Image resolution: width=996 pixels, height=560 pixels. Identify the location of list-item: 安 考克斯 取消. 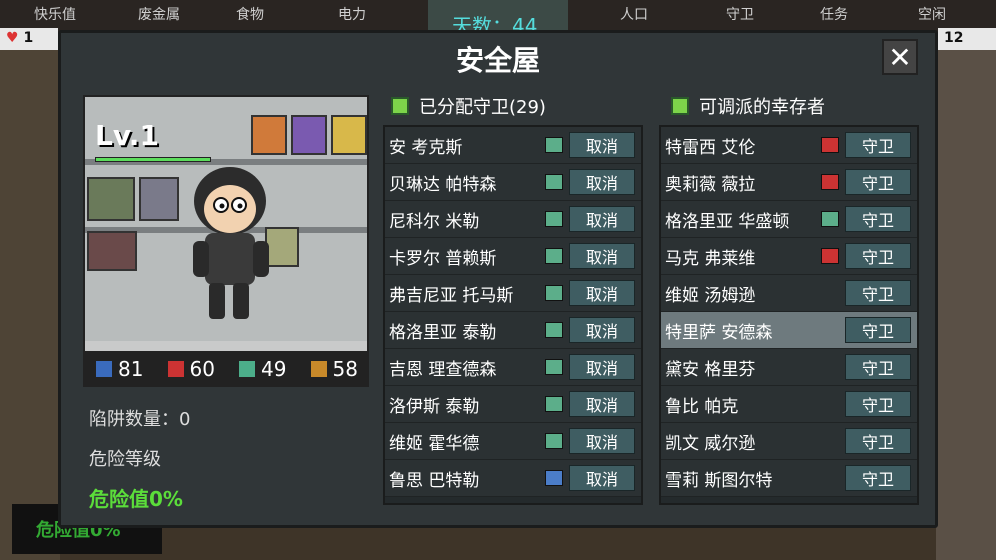
(513, 145).